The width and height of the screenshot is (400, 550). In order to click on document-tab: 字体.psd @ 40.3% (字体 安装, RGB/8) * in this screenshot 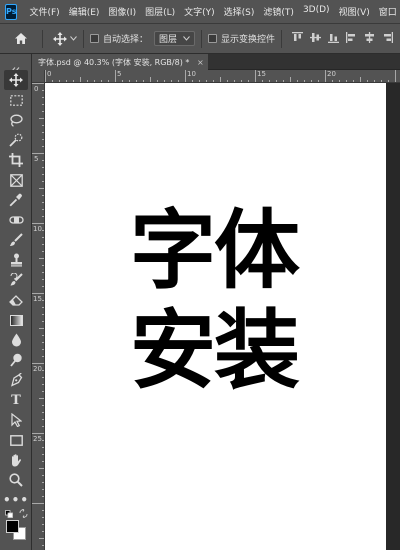, I will do `click(120, 62)`.